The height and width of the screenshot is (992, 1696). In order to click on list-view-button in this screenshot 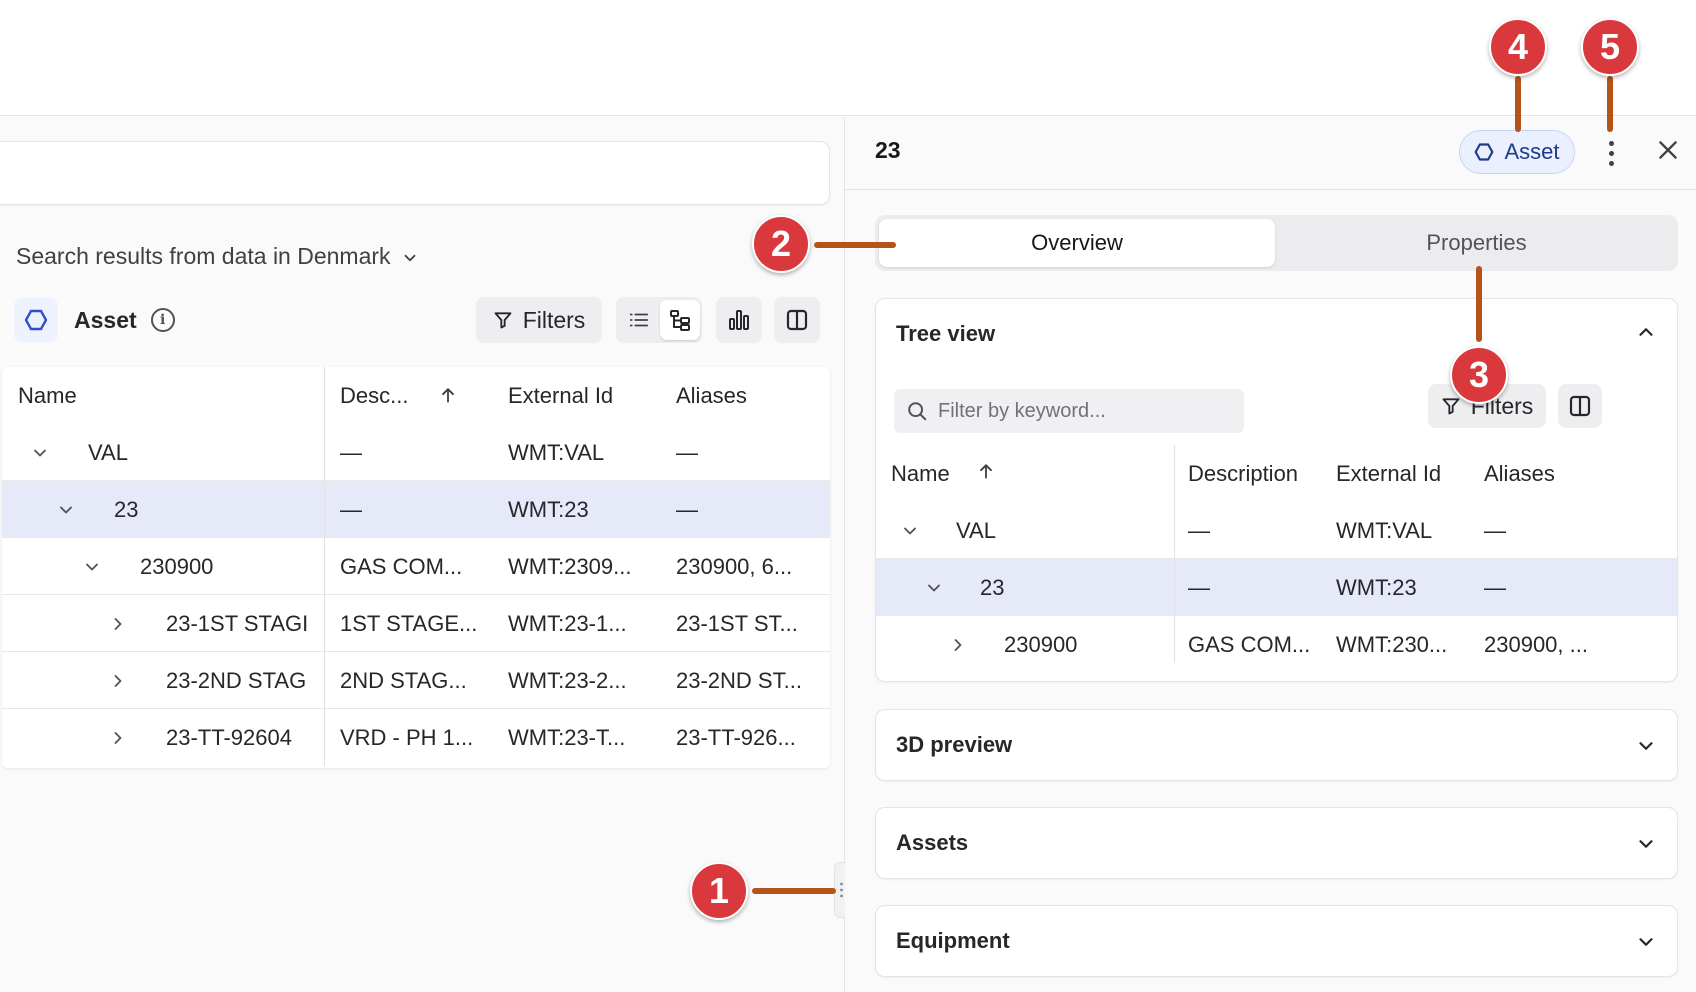, I will do `click(639, 320)`.